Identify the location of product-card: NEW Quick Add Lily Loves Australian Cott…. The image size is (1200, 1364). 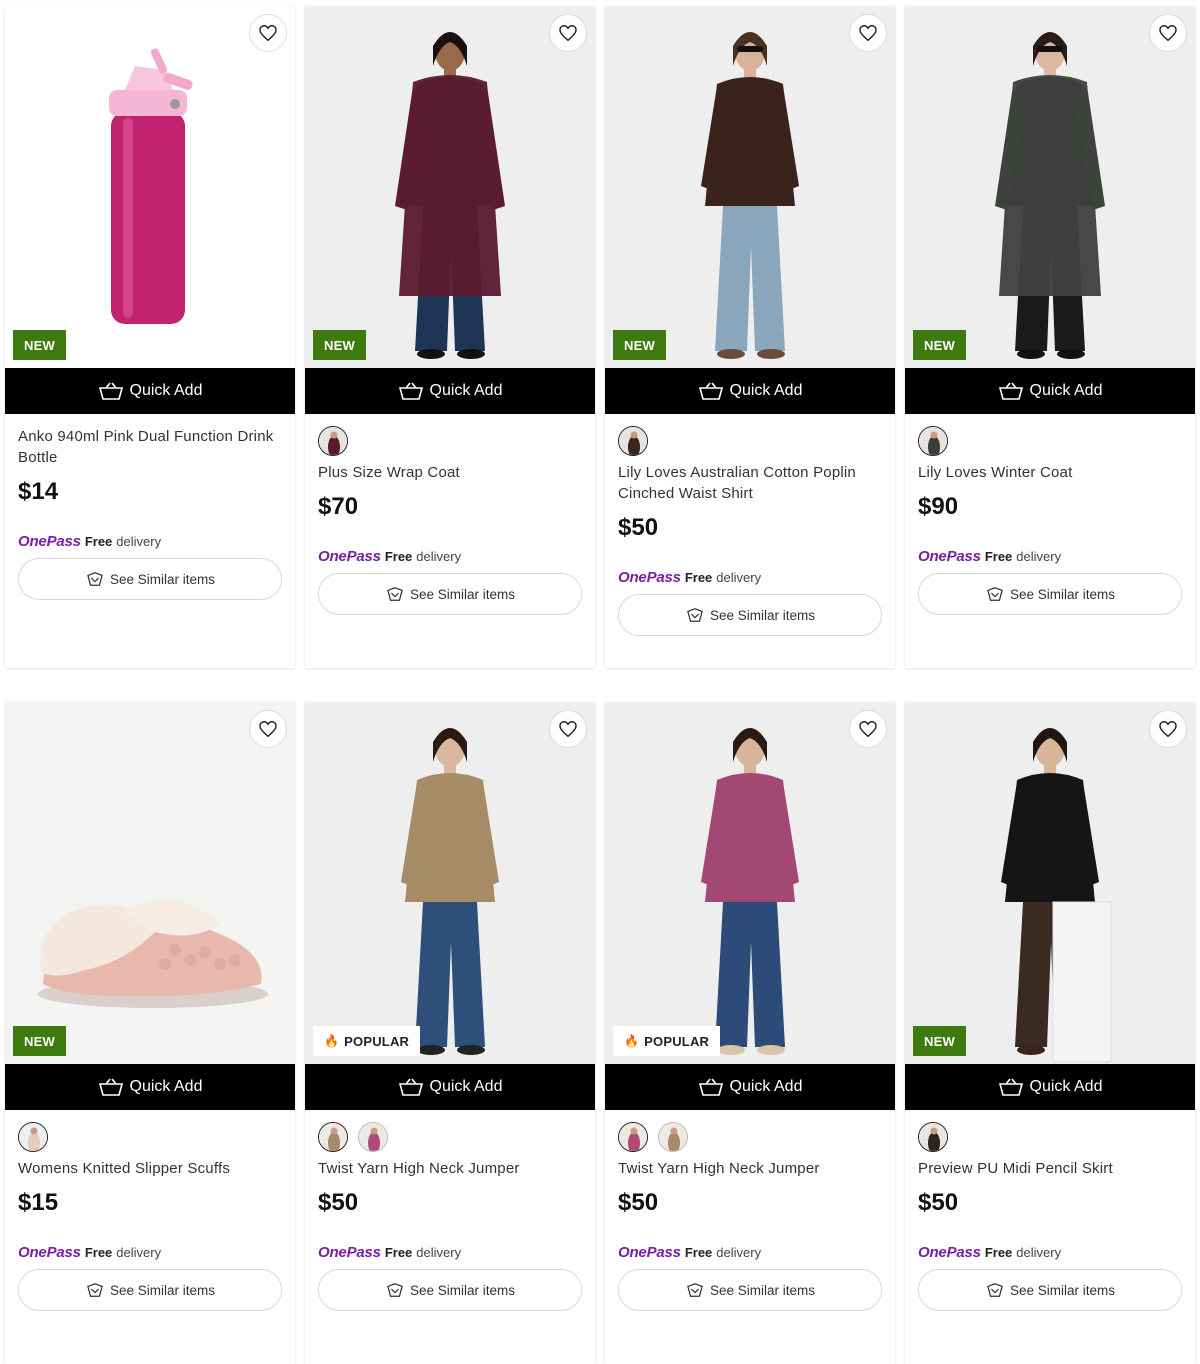
(750, 337).